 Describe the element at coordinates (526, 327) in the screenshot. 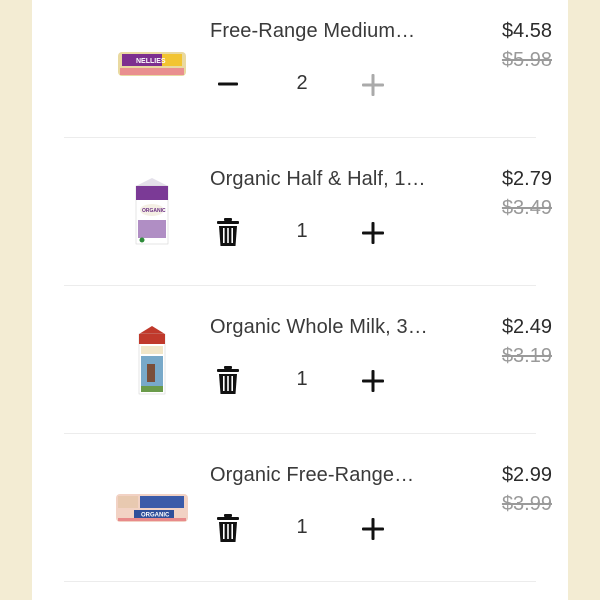

I see `current-price: $2.49` at that location.